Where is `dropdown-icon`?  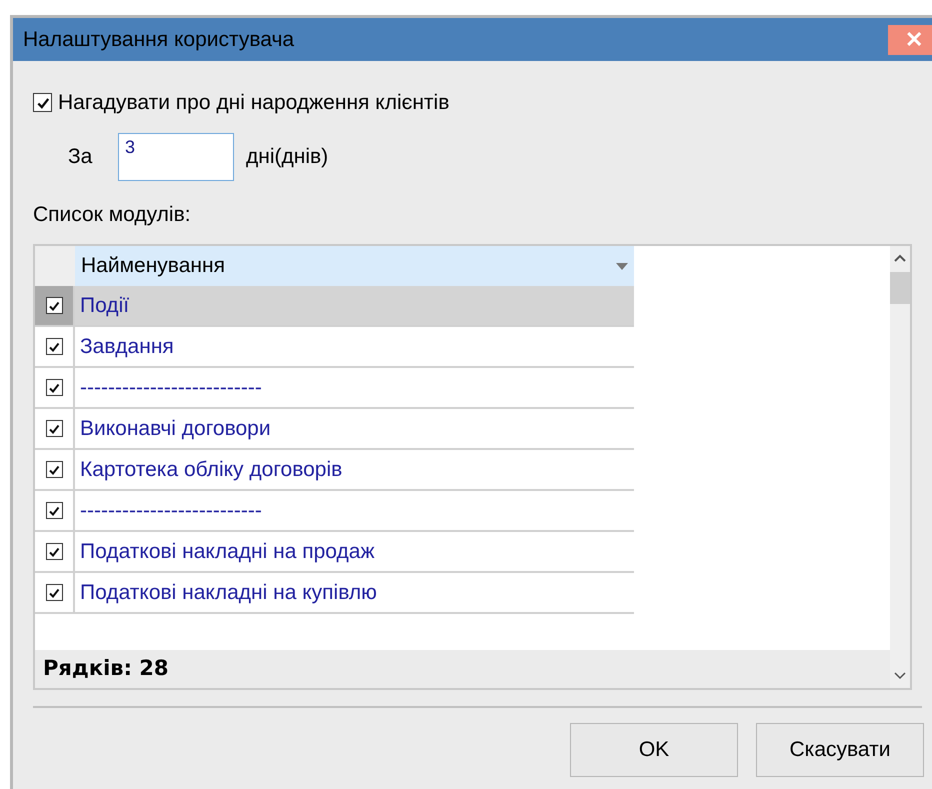
dropdown-icon is located at coordinates (622, 266).